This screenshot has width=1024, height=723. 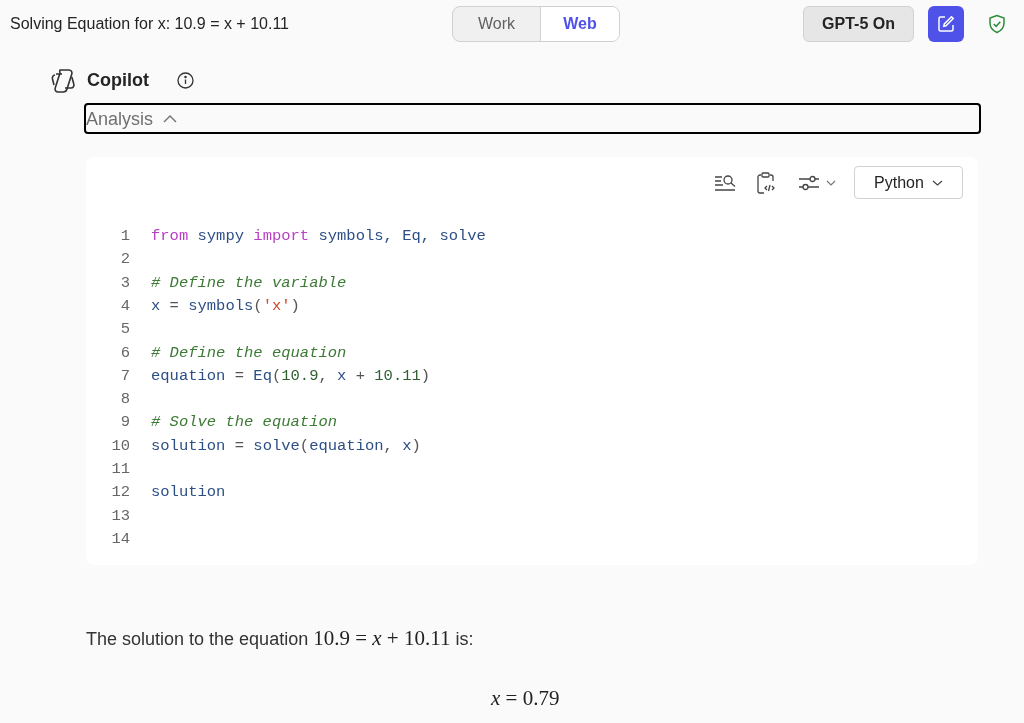 What do you see at coordinates (185, 80) in the screenshot?
I see `info-icon` at bounding box center [185, 80].